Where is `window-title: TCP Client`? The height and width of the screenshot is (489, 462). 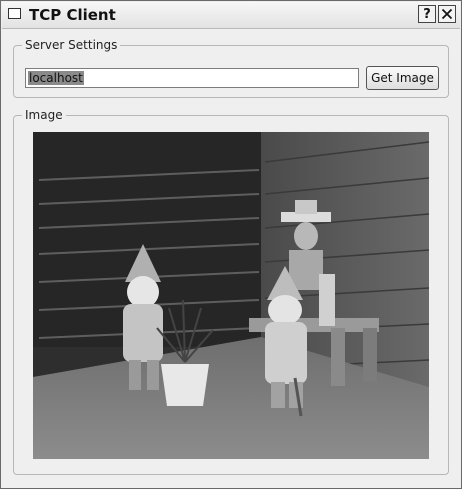
window-title: TCP Client is located at coordinates (72, 15).